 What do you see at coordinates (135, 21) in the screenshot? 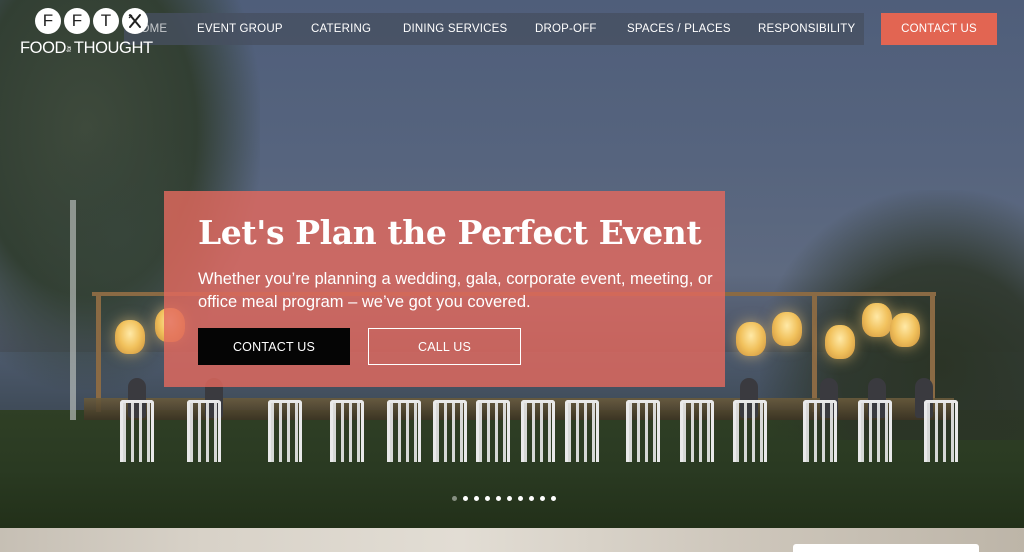
I see `fork-knife-icon` at bounding box center [135, 21].